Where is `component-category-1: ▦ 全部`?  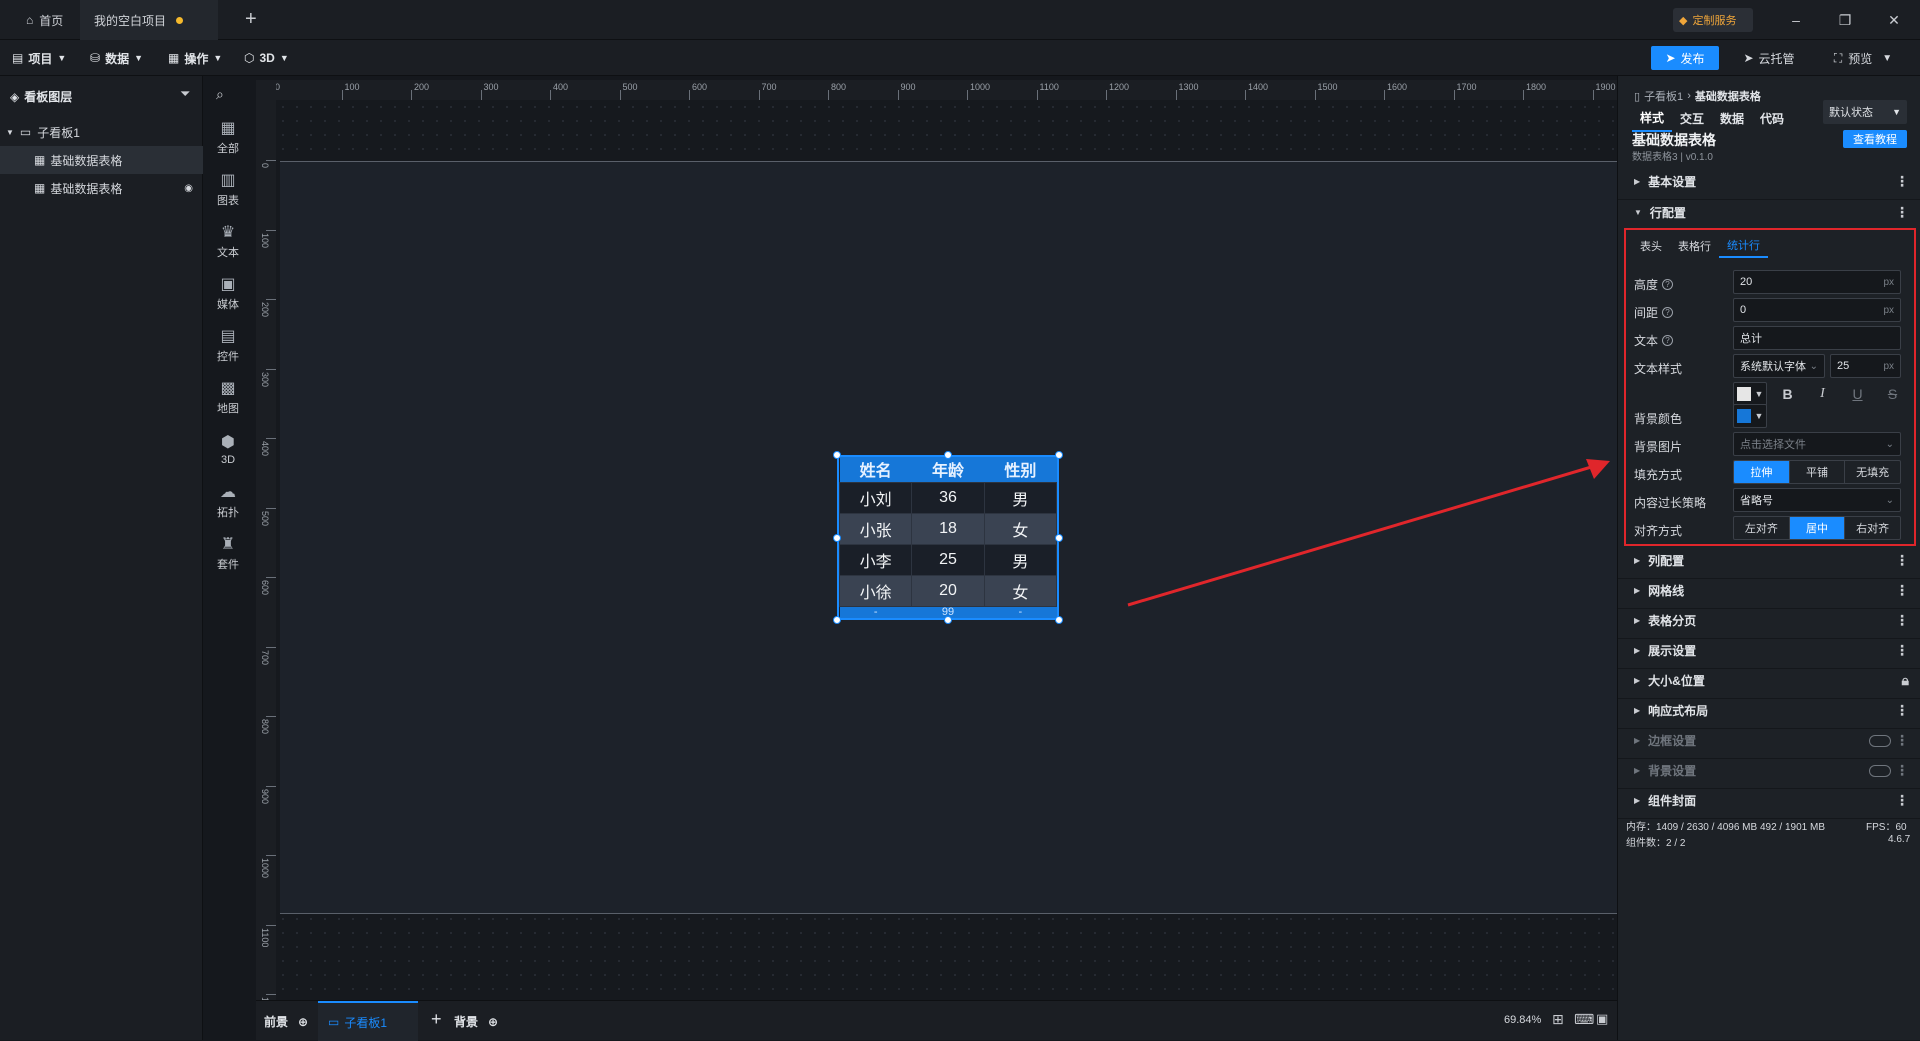 component-category-1: ▦ 全部 is located at coordinates (228, 137).